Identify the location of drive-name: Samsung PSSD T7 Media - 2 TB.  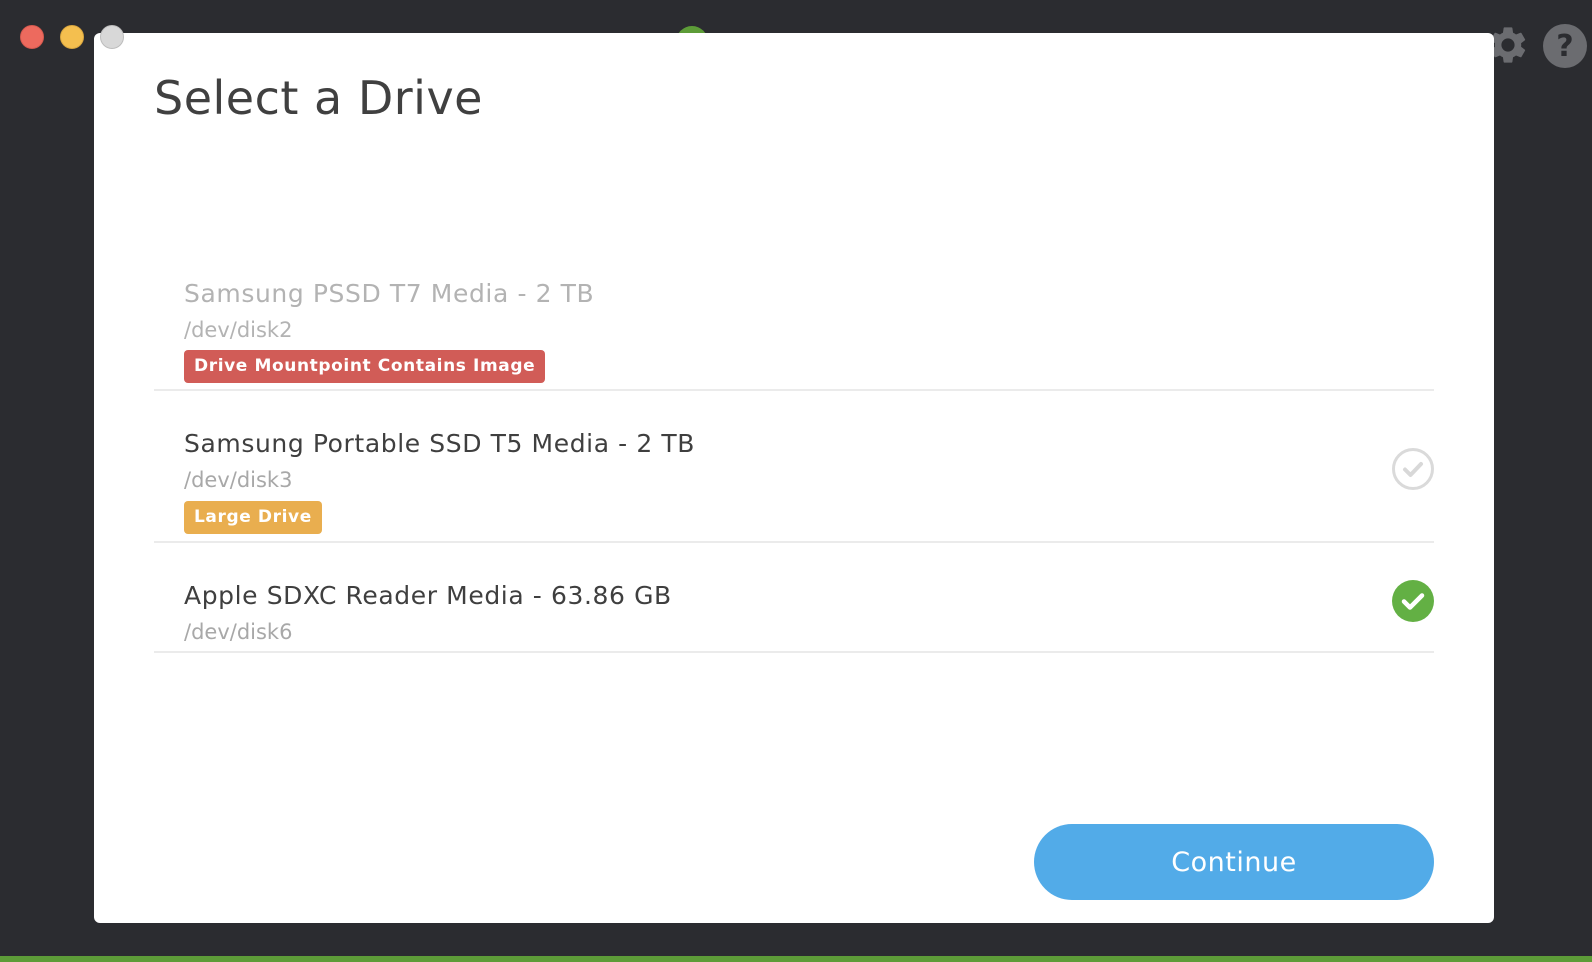
(389, 293).